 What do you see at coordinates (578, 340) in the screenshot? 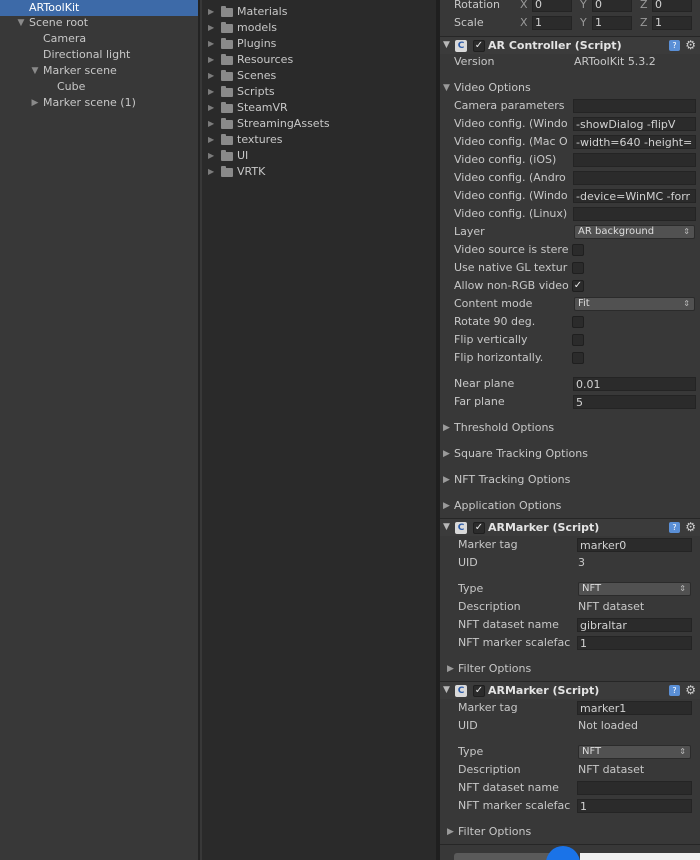
I see `flip-vertical-checkbox` at bounding box center [578, 340].